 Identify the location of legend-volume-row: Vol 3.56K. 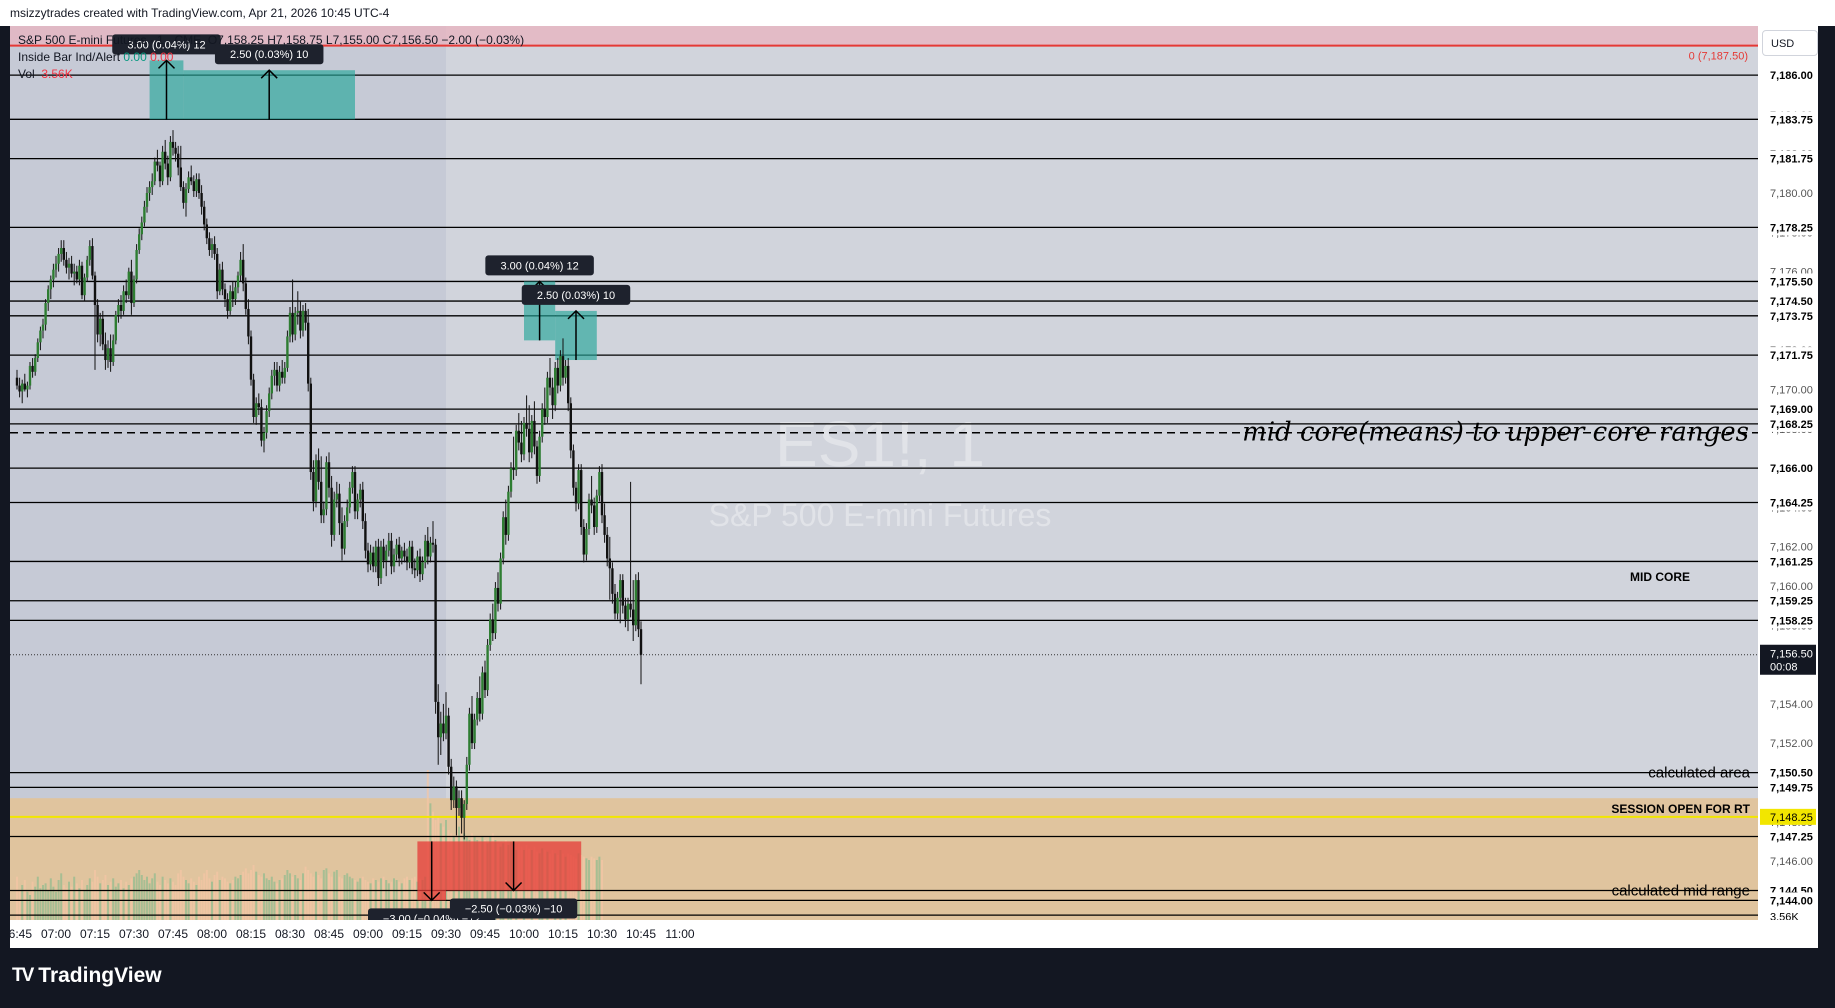
(271, 74).